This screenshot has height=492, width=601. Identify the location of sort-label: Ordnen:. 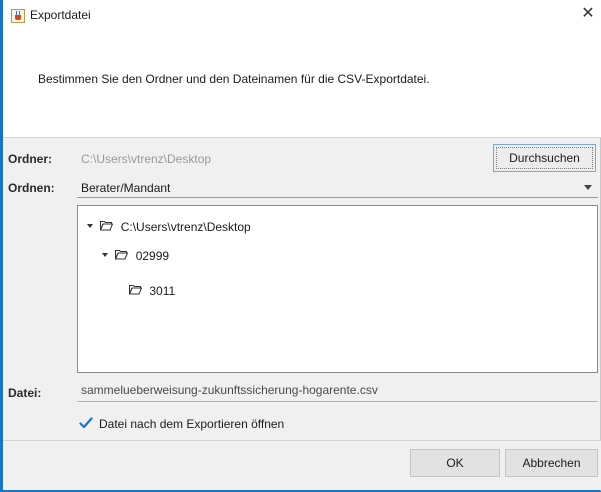
(31, 188).